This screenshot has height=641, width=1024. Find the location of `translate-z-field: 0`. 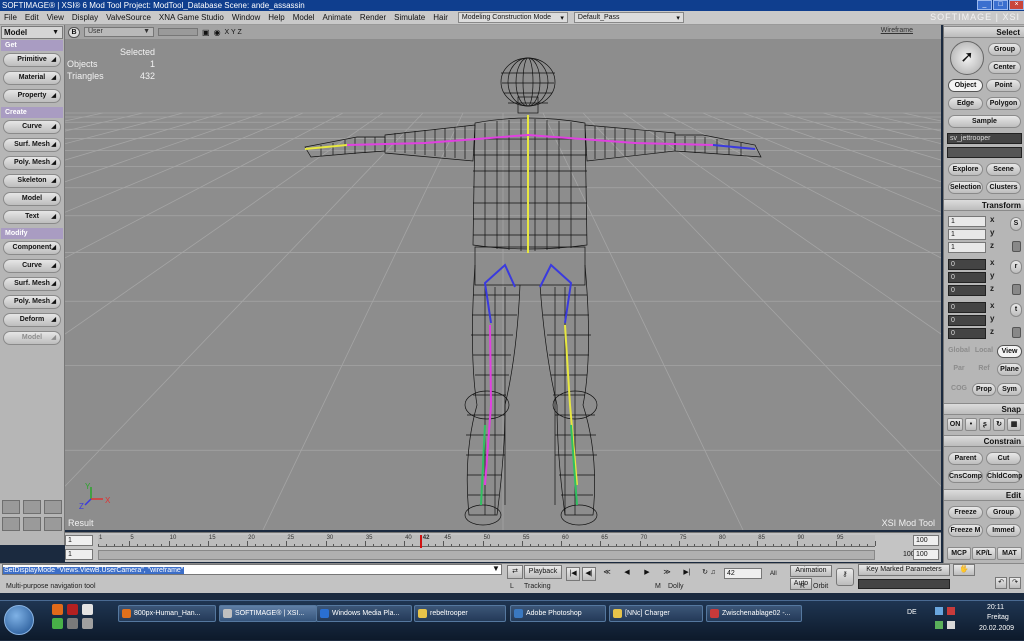

translate-z-field: 0 is located at coordinates (967, 333).